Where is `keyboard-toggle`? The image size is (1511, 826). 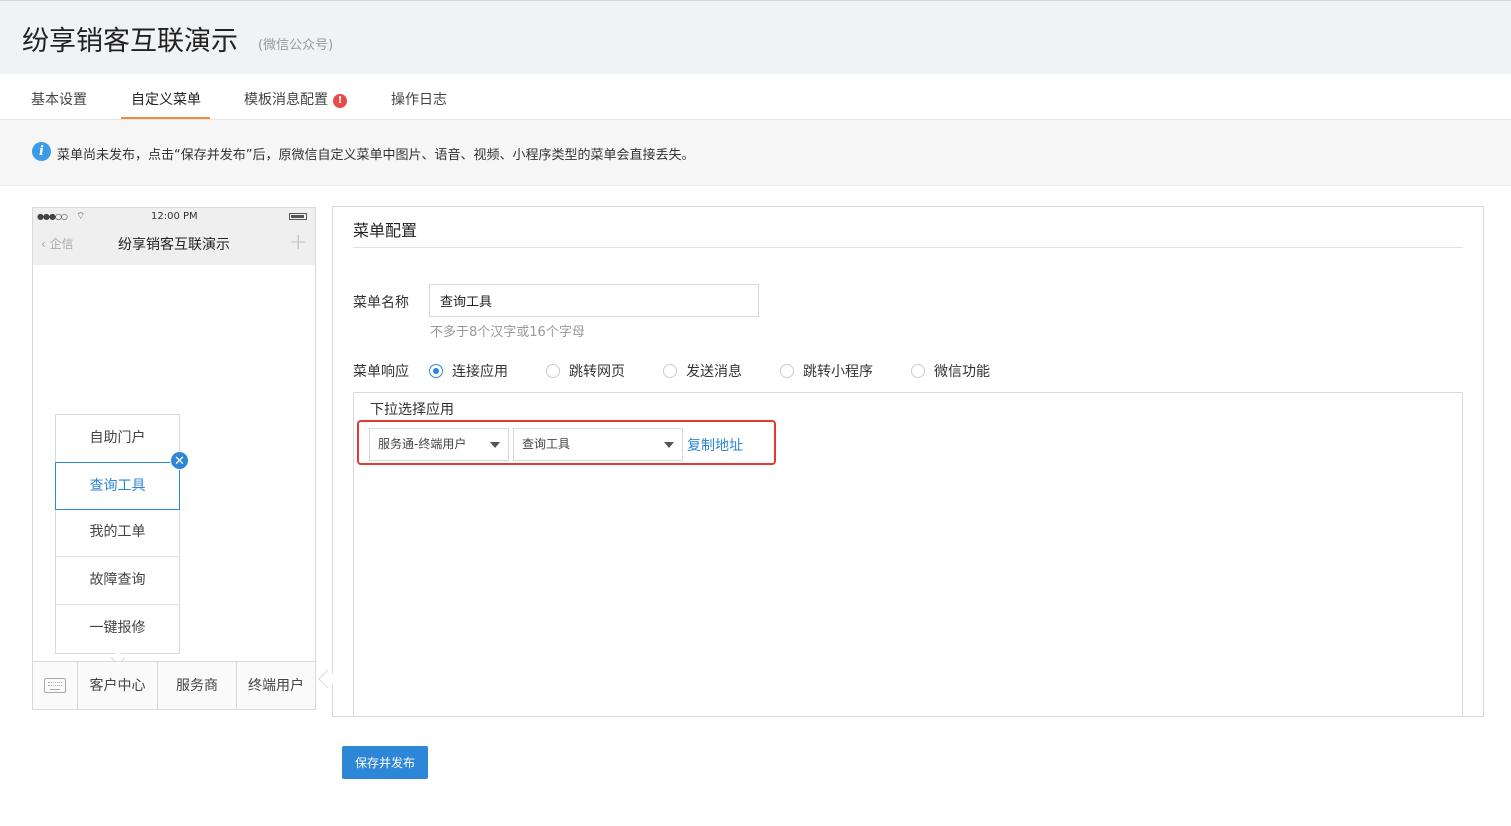
keyboard-toggle is located at coordinates (55, 686).